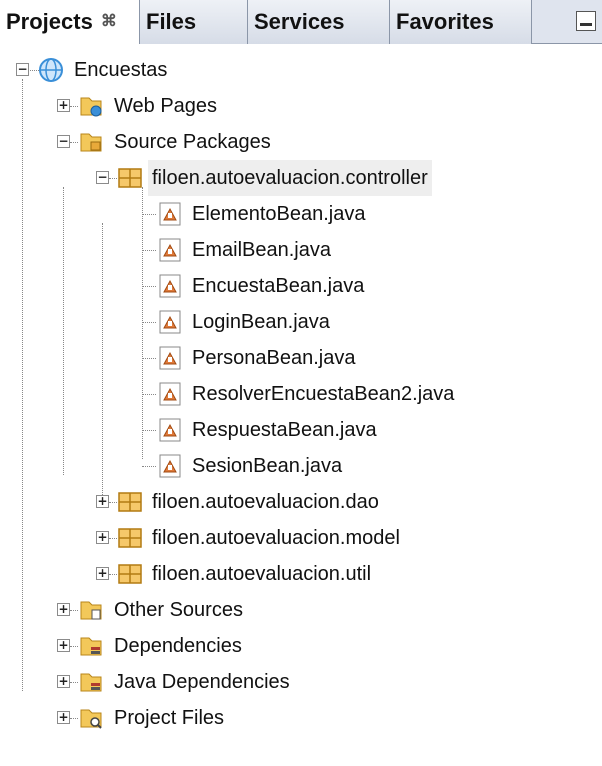  What do you see at coordinates (290, 178) in the screenshot?
I see `tree-label: filoen.autoevaluacion.controller` at bounding box center [290, 178].